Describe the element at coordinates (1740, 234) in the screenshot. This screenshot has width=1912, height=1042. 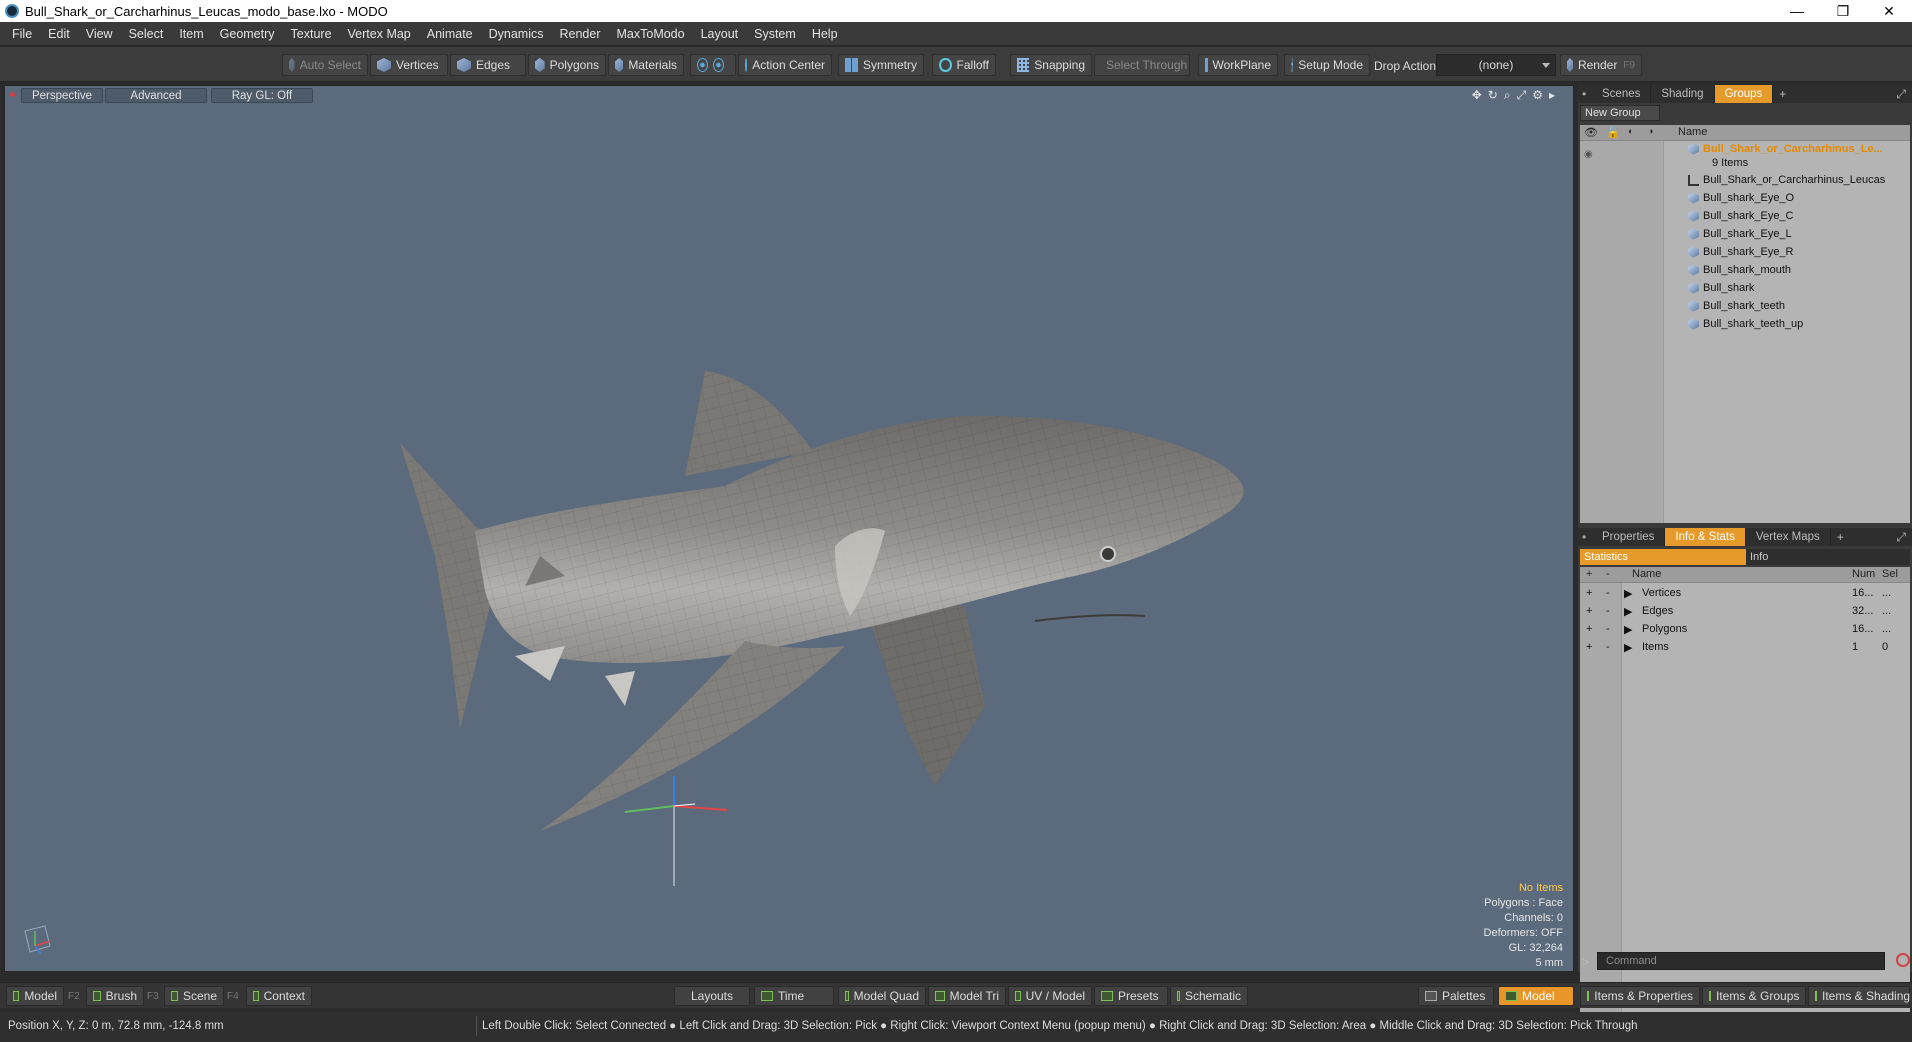
I see `list-item: Bull_shark_Eye_L` at that location.